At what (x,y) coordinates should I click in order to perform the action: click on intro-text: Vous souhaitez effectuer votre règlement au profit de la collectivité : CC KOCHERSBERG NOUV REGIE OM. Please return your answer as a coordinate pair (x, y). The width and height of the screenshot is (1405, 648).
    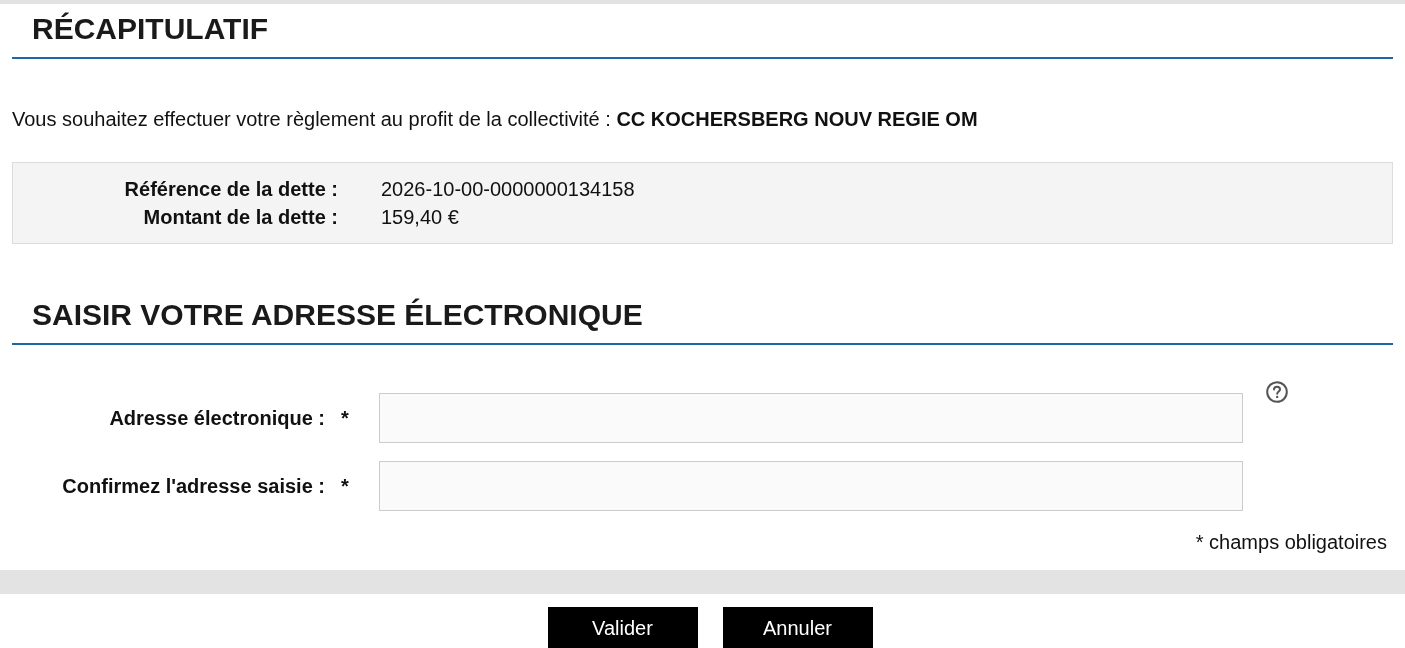
    Looking at the image, I should click on (495, 119).